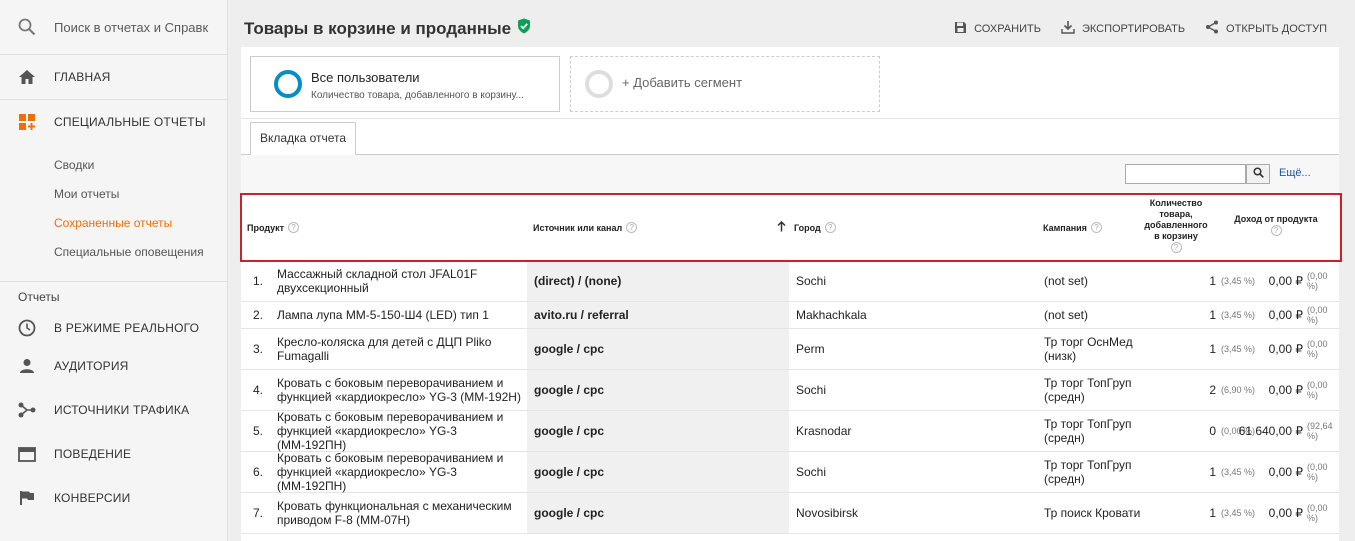  Describe the element at coordinates (27, 122) in the screenshot. I see `custom-reports-icon` at that location.